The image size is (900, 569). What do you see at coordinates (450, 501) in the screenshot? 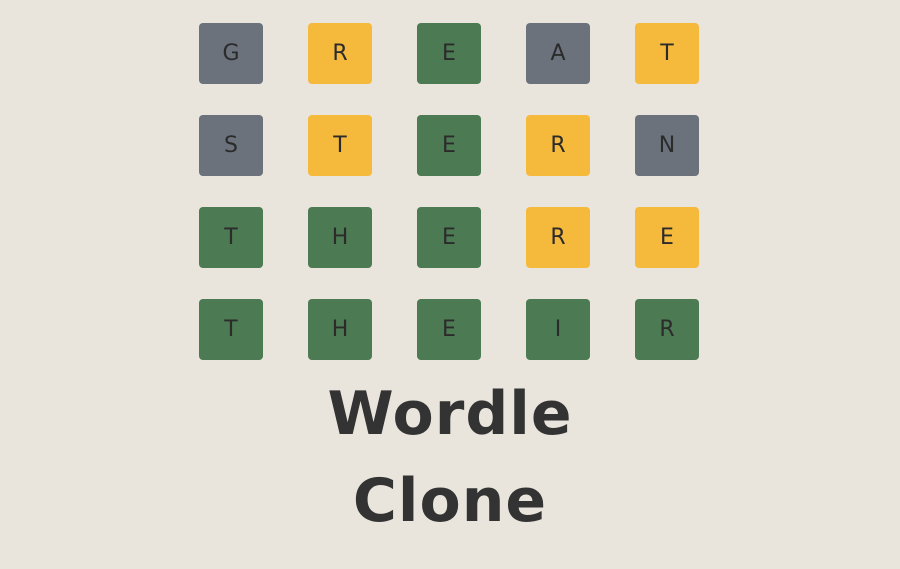
I see `app-title-line-2: Clone` at bounding box center [450, 501].